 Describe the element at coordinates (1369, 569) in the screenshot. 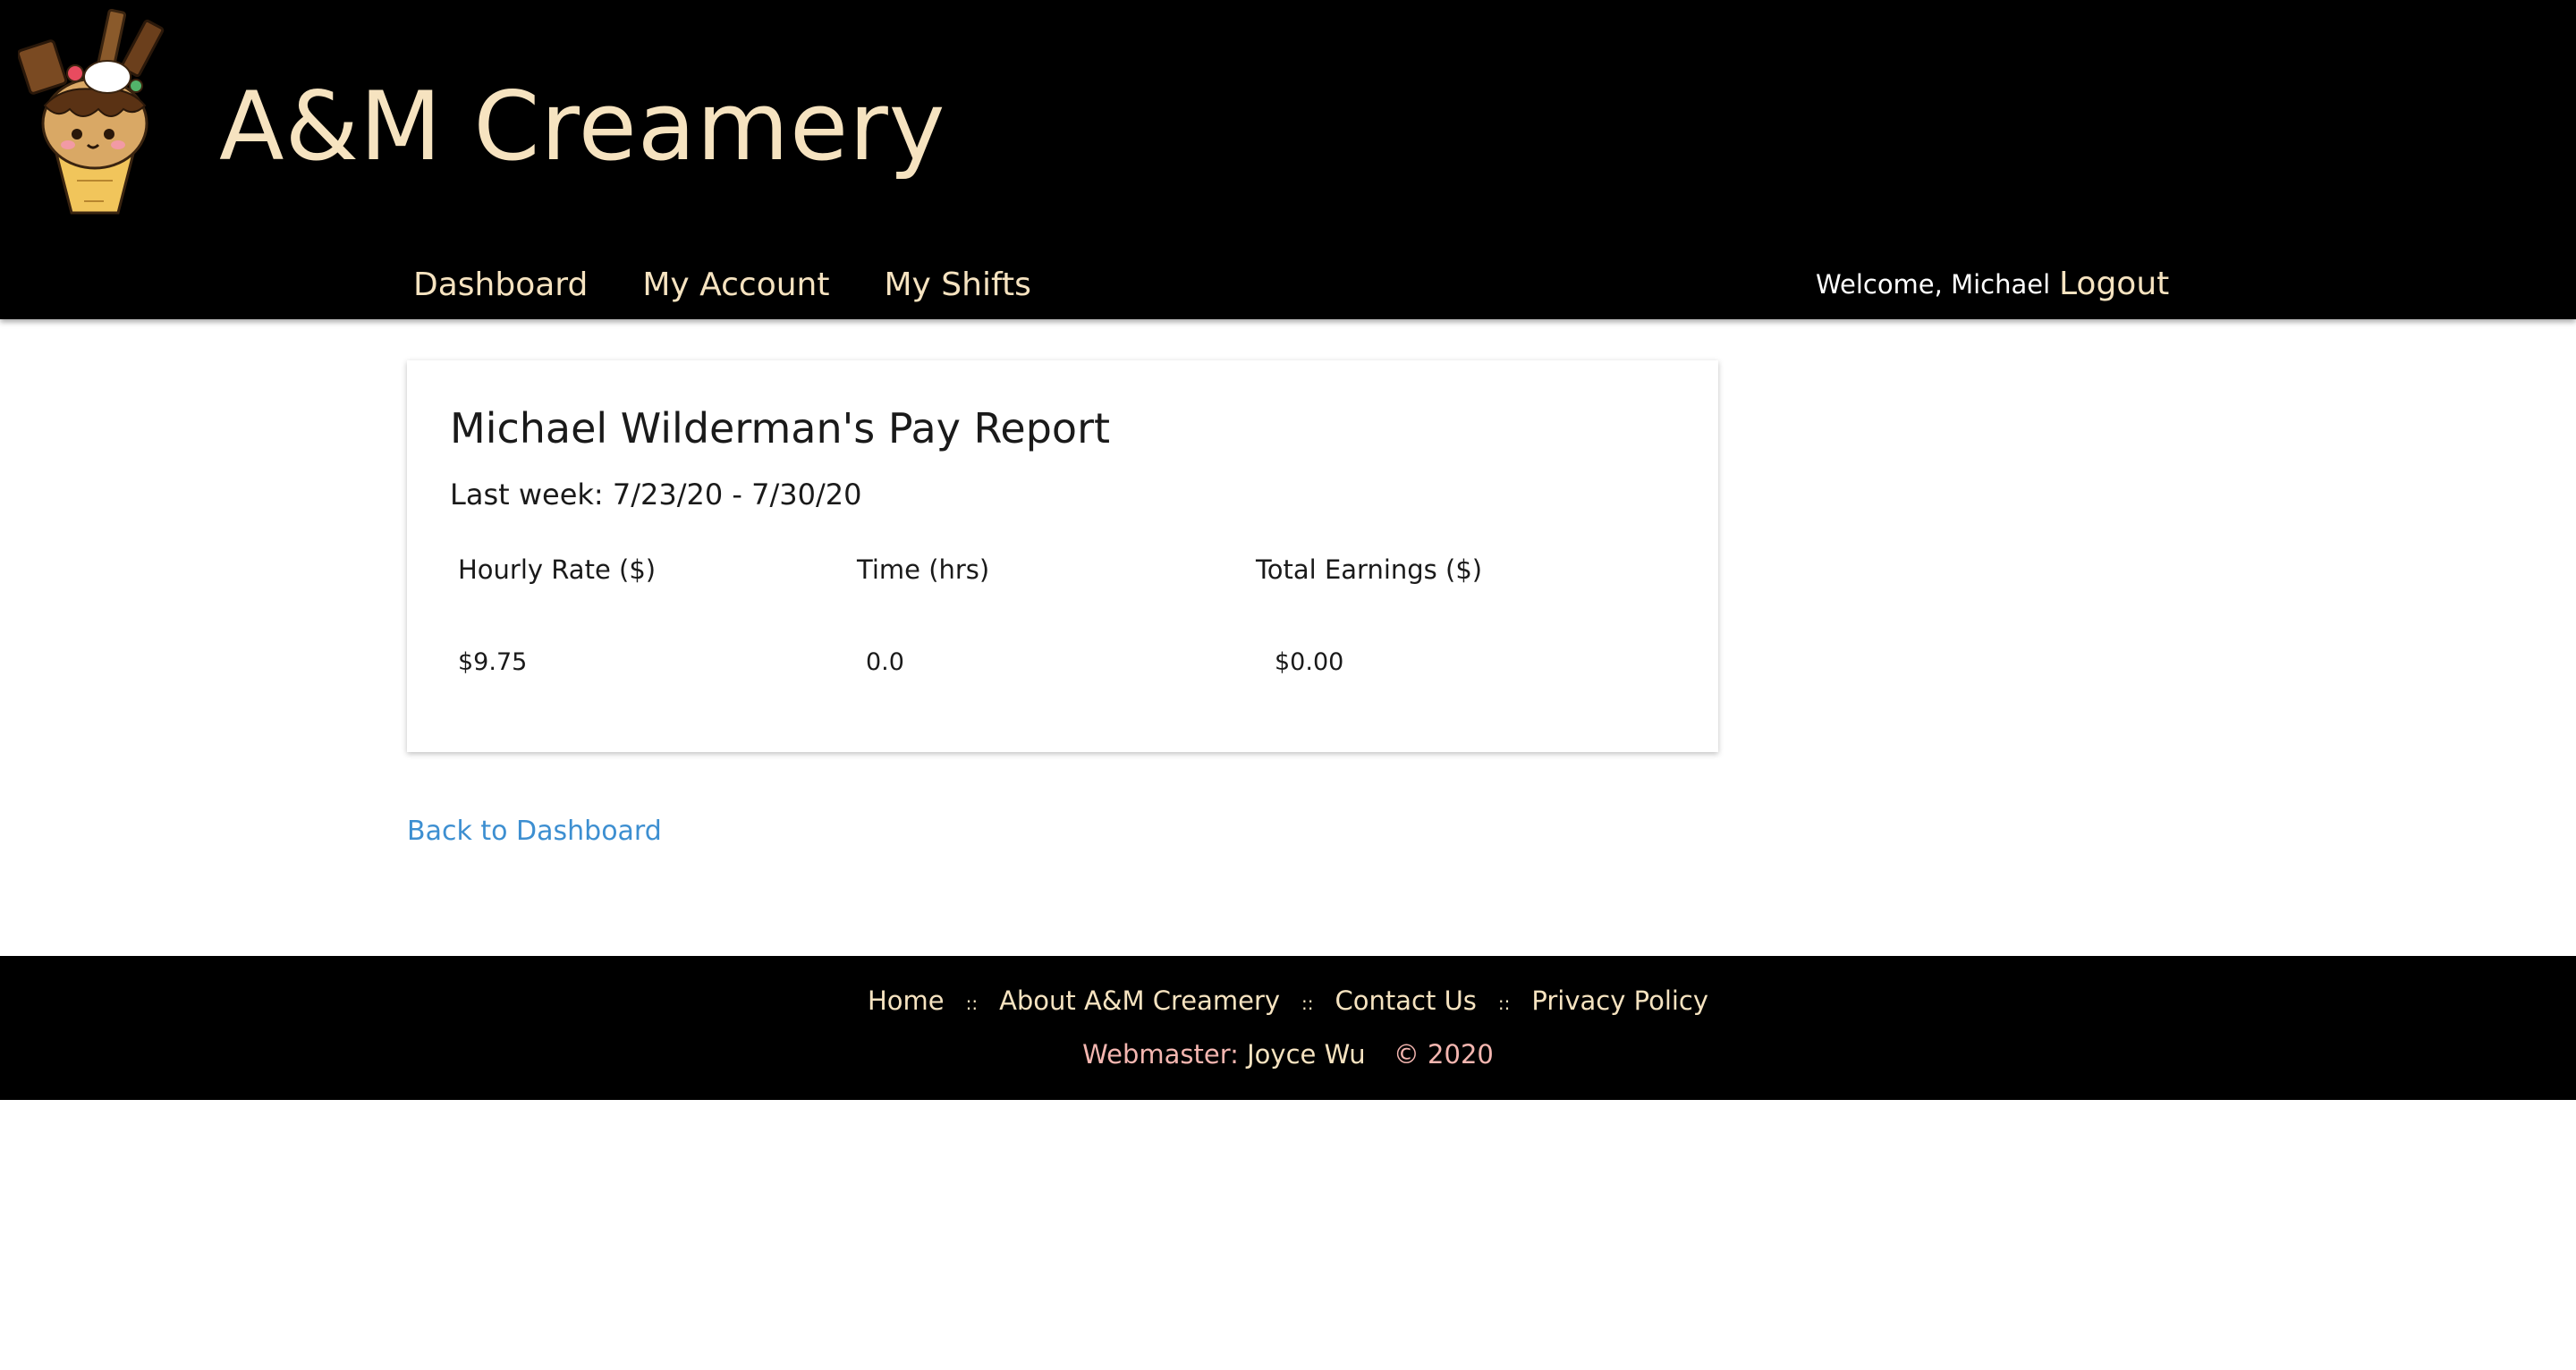

I see `column-header-total-earnings: Total Earnings ($)` at that location.